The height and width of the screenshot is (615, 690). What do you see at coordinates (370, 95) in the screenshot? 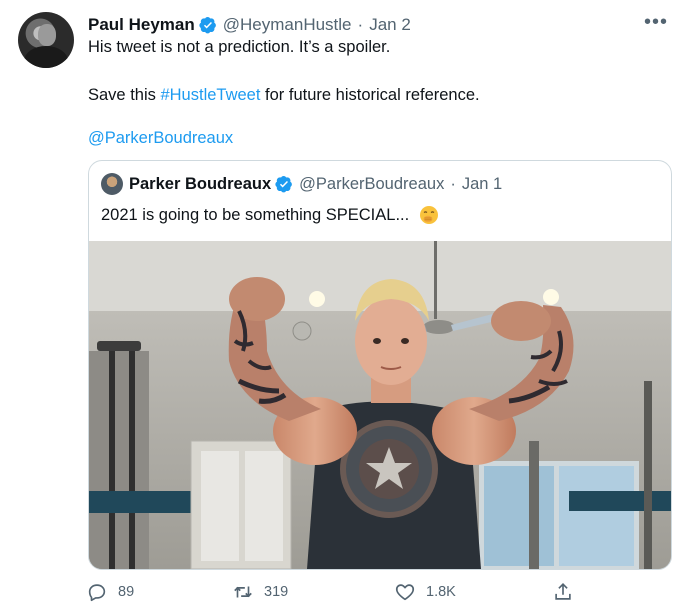
I see `line2-suffix: for future historical reference.` at bounding box center [370, 95].